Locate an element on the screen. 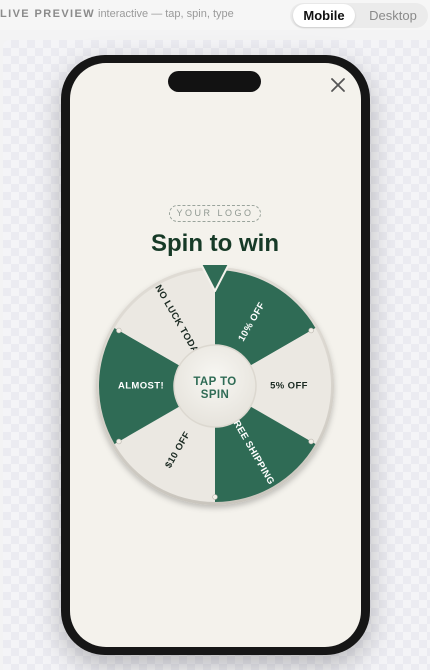 The image size is (430, 670). hub-label-line1: TAP TO is located at coordinates (214, 382).